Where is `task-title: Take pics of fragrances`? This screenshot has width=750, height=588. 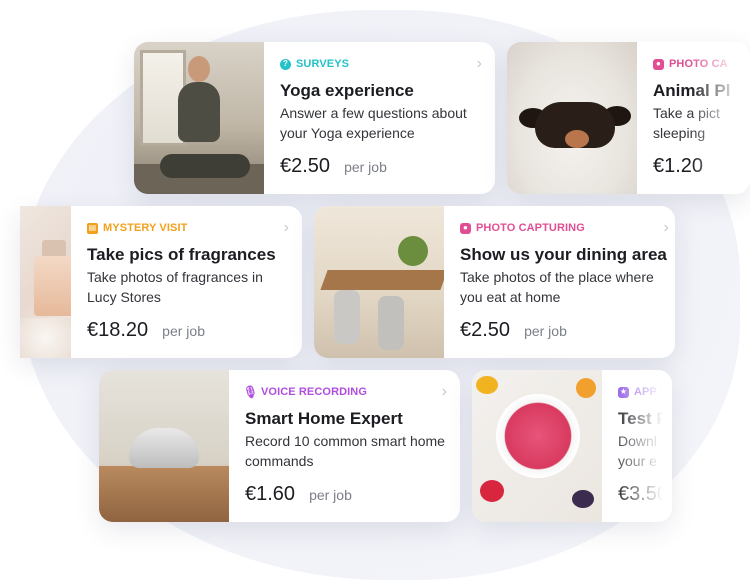
task-title: Take pics of fragrances is located at coordinates (181, 254).